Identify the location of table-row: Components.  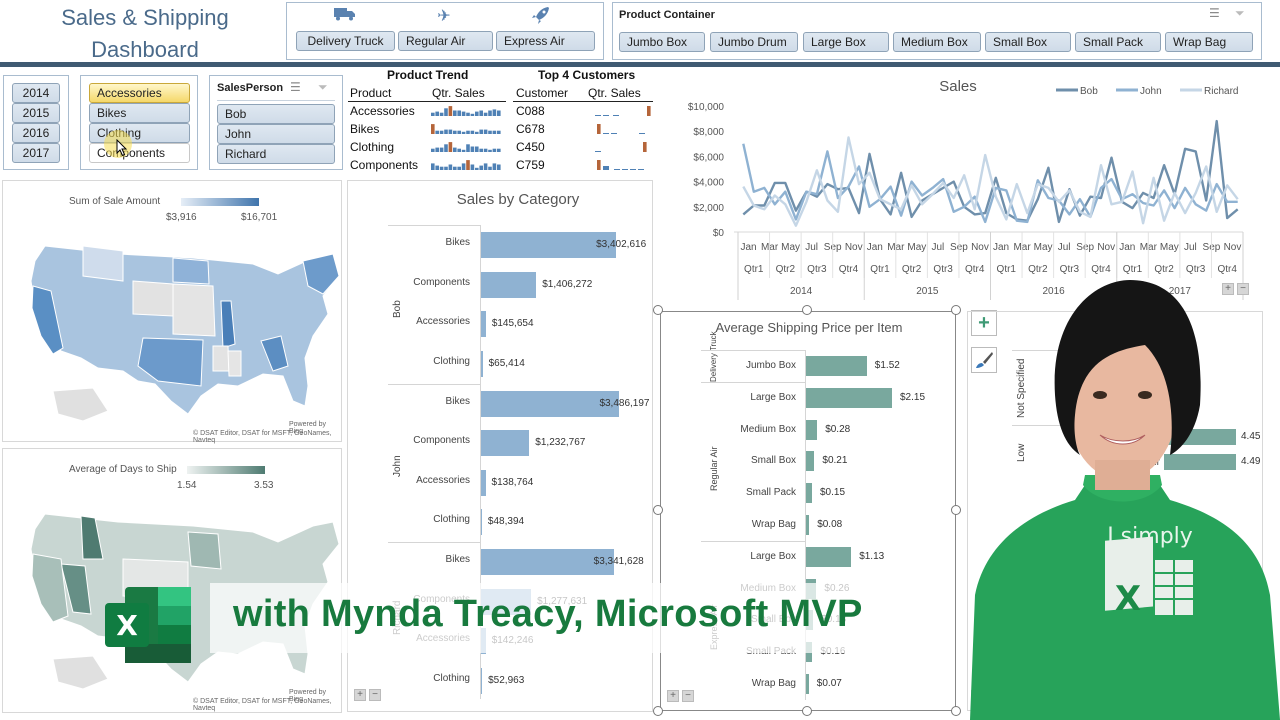
(384, 165).